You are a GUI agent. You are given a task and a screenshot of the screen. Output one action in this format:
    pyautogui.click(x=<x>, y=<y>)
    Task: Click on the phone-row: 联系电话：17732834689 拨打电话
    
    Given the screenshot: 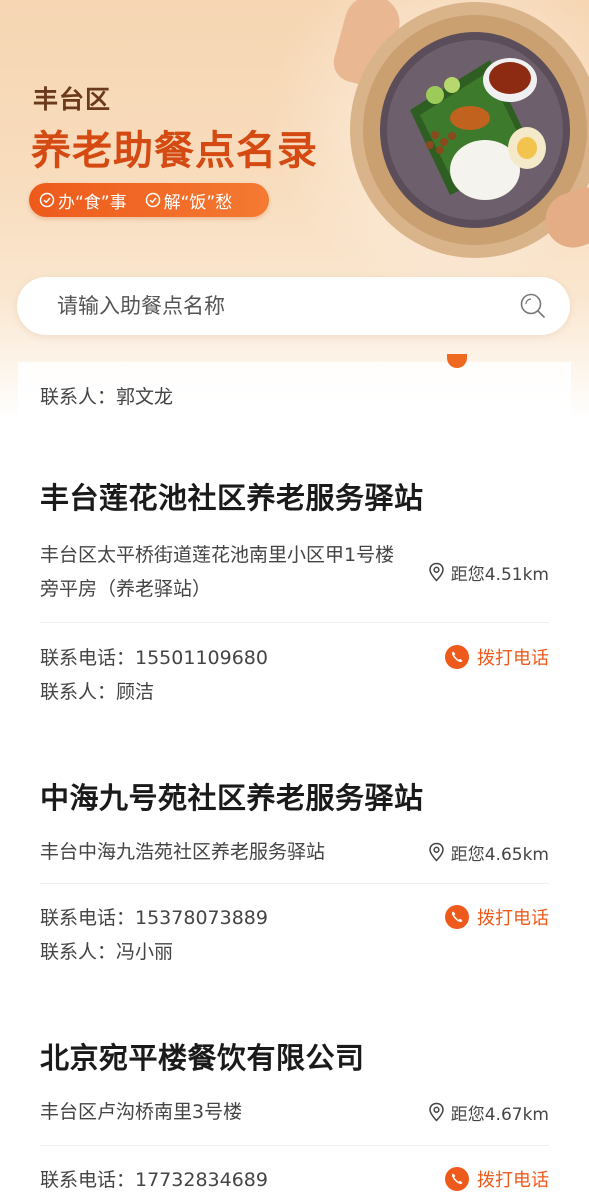 What is the action you would take?
    pyautogui.click(x=294, y=1178)
    